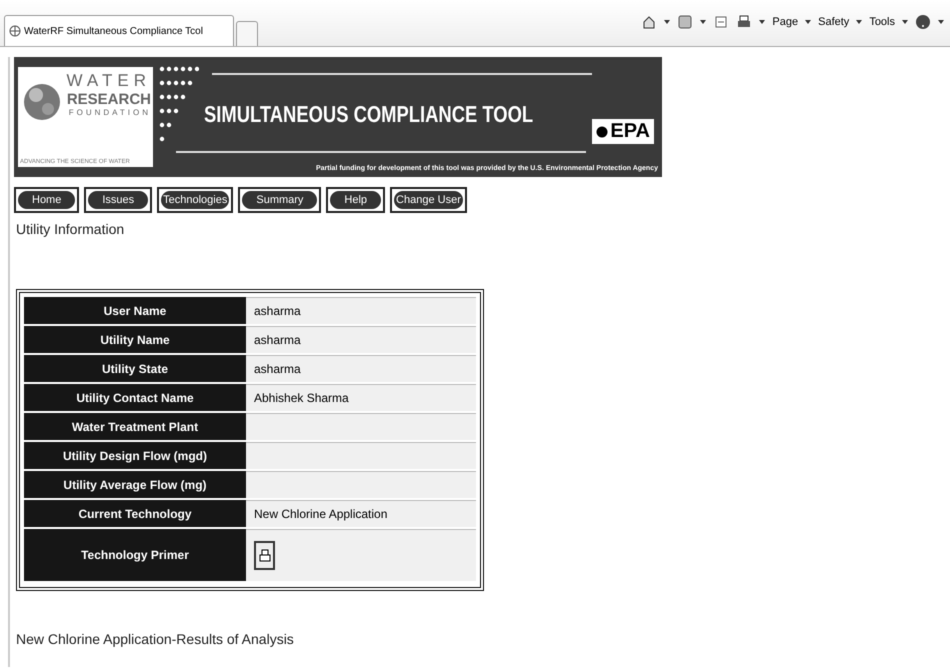 This screenshot has height=668, width=950. I want to click on results-title: New Chlorine Application-Results of Analysis, so click(155, 639).